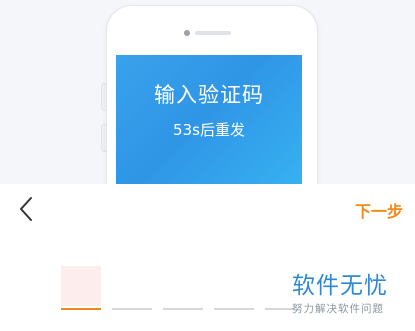 The width and height of the screenshot is (415, 331). What do you see at coordinates (187, 33) in the screenshot?
I see `phone-camera-icon` at bounding box center [187, 33].